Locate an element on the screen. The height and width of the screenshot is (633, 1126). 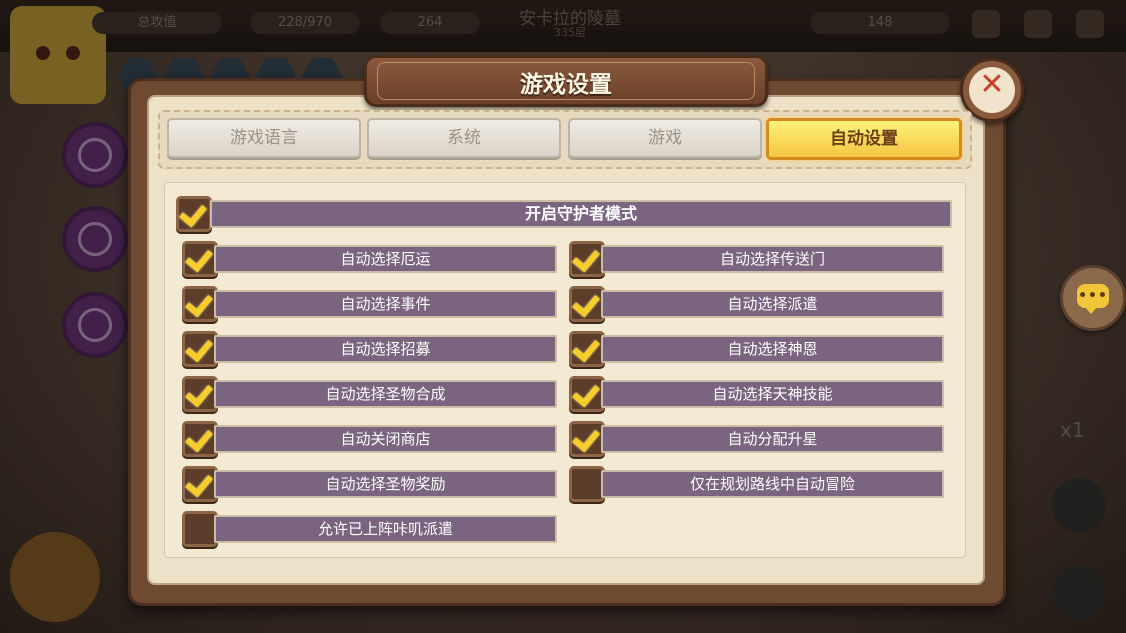
auto-battle-button is located at coordinates (1079, 505).